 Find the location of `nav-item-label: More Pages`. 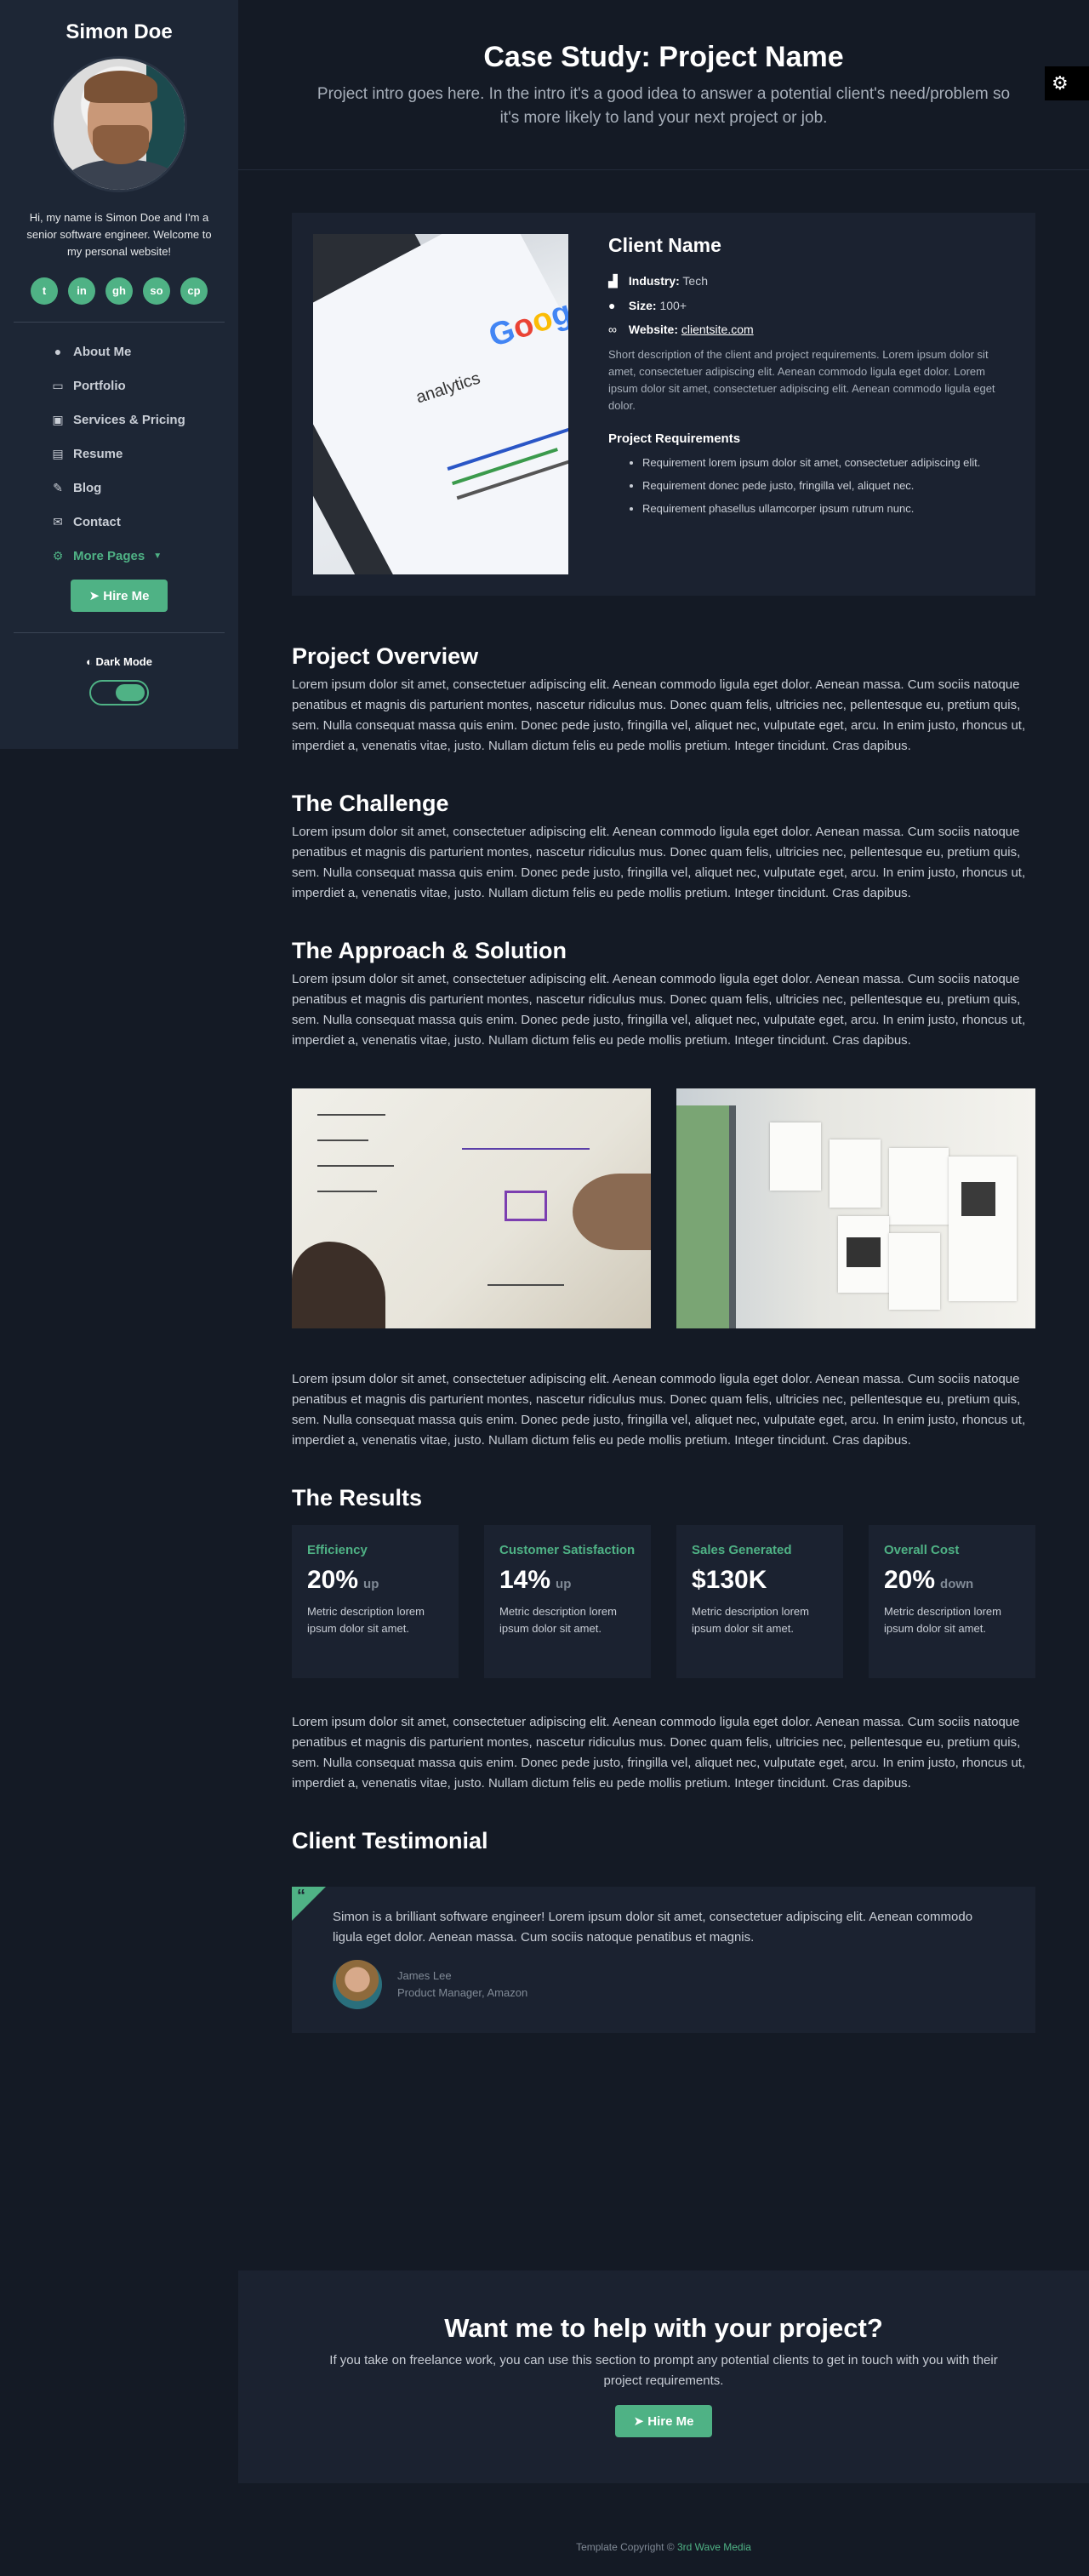

nav-item-label: More Pages is located at coordinates (109, 555).